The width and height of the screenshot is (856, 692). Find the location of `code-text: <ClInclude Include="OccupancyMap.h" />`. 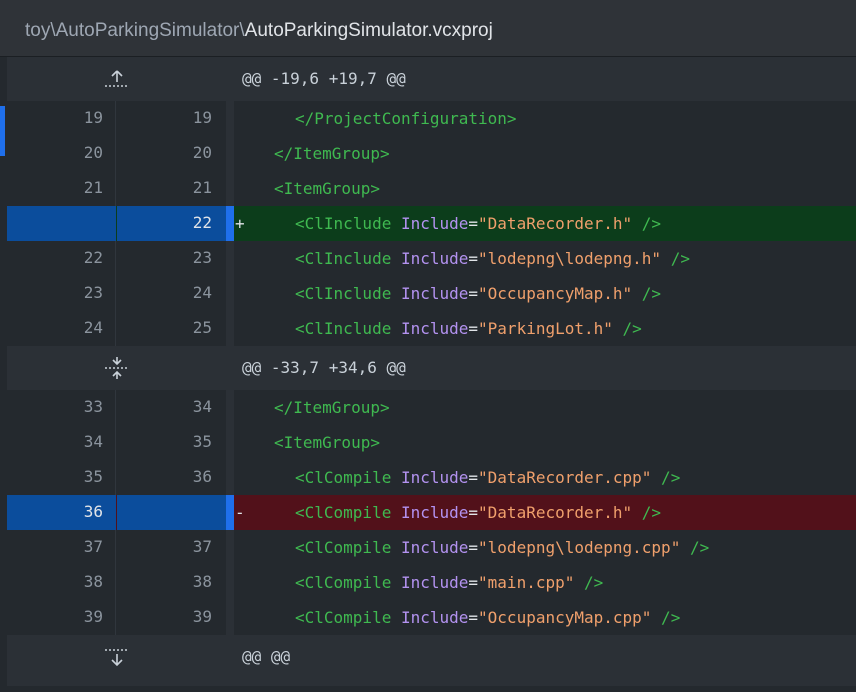

code-text: <ClInclude Include="OccupancyMap.h" /> is located at coordinates (478, 293).